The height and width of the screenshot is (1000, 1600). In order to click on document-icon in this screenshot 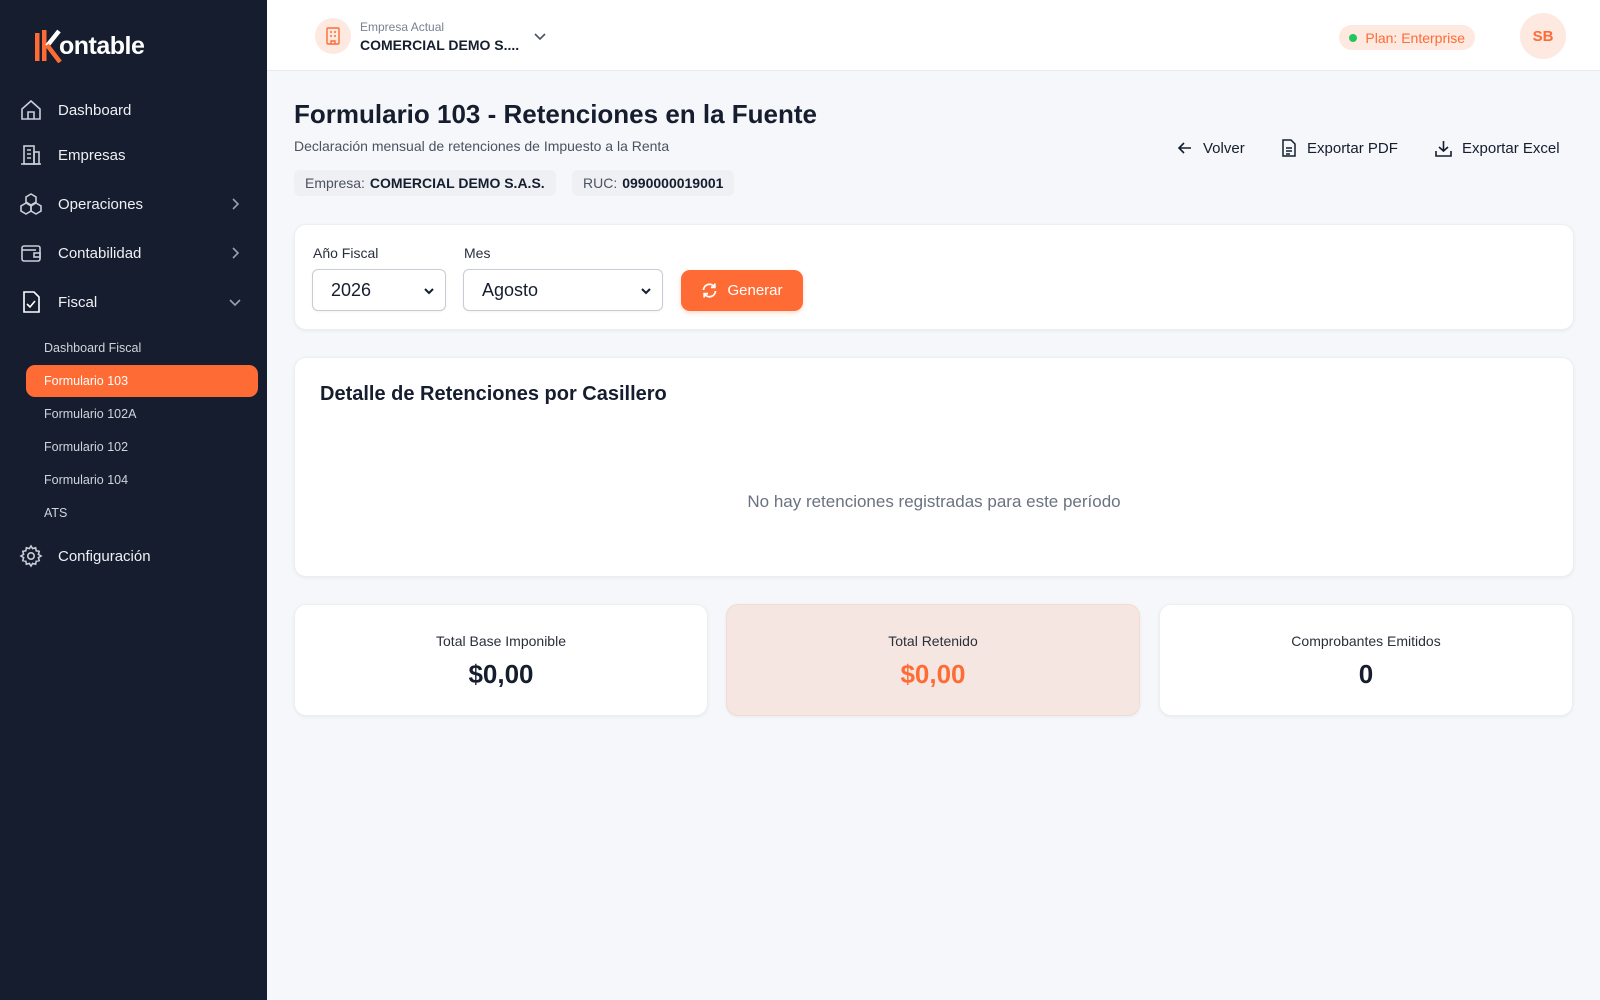, I will do `click(1289, 148)`.